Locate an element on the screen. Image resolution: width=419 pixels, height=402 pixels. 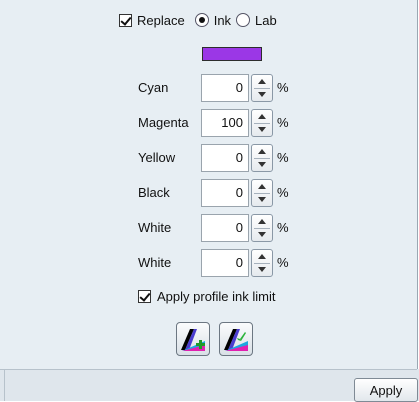
ink-row-black: Black 0 % is located at coordinates (208, 193).